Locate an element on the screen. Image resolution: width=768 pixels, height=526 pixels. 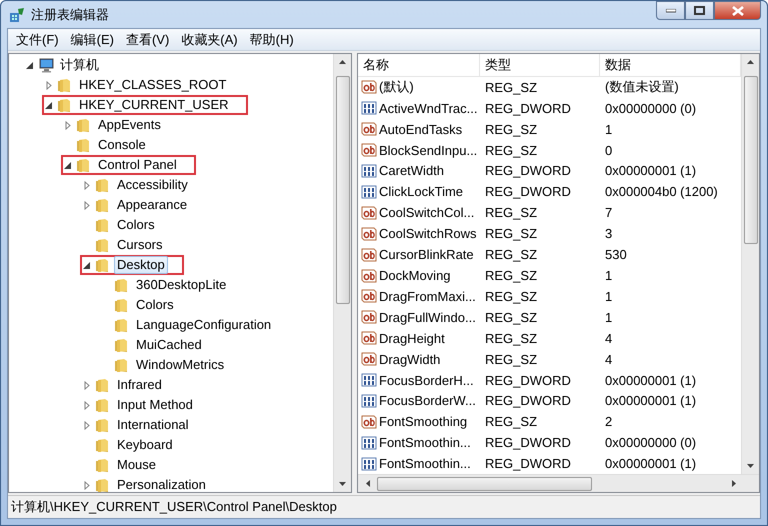
tree-item: HKEY_CLASSES_ROOT is located at coordinates (153, 85).